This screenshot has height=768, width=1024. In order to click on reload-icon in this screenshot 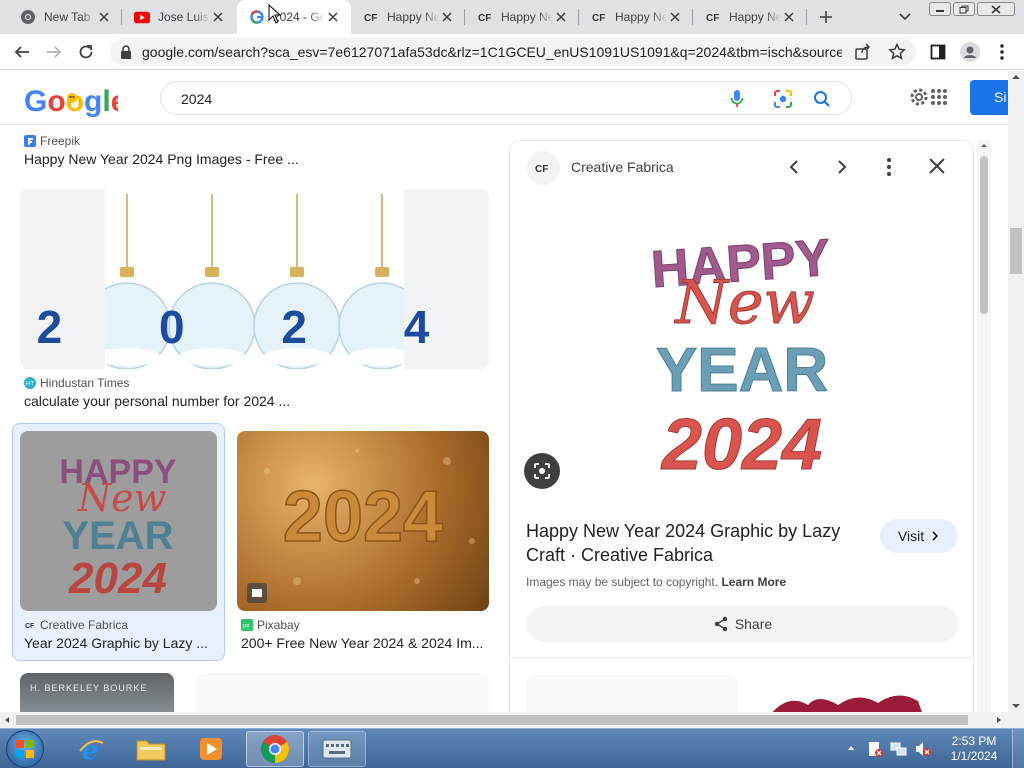, I will do `click(86, 52)`.